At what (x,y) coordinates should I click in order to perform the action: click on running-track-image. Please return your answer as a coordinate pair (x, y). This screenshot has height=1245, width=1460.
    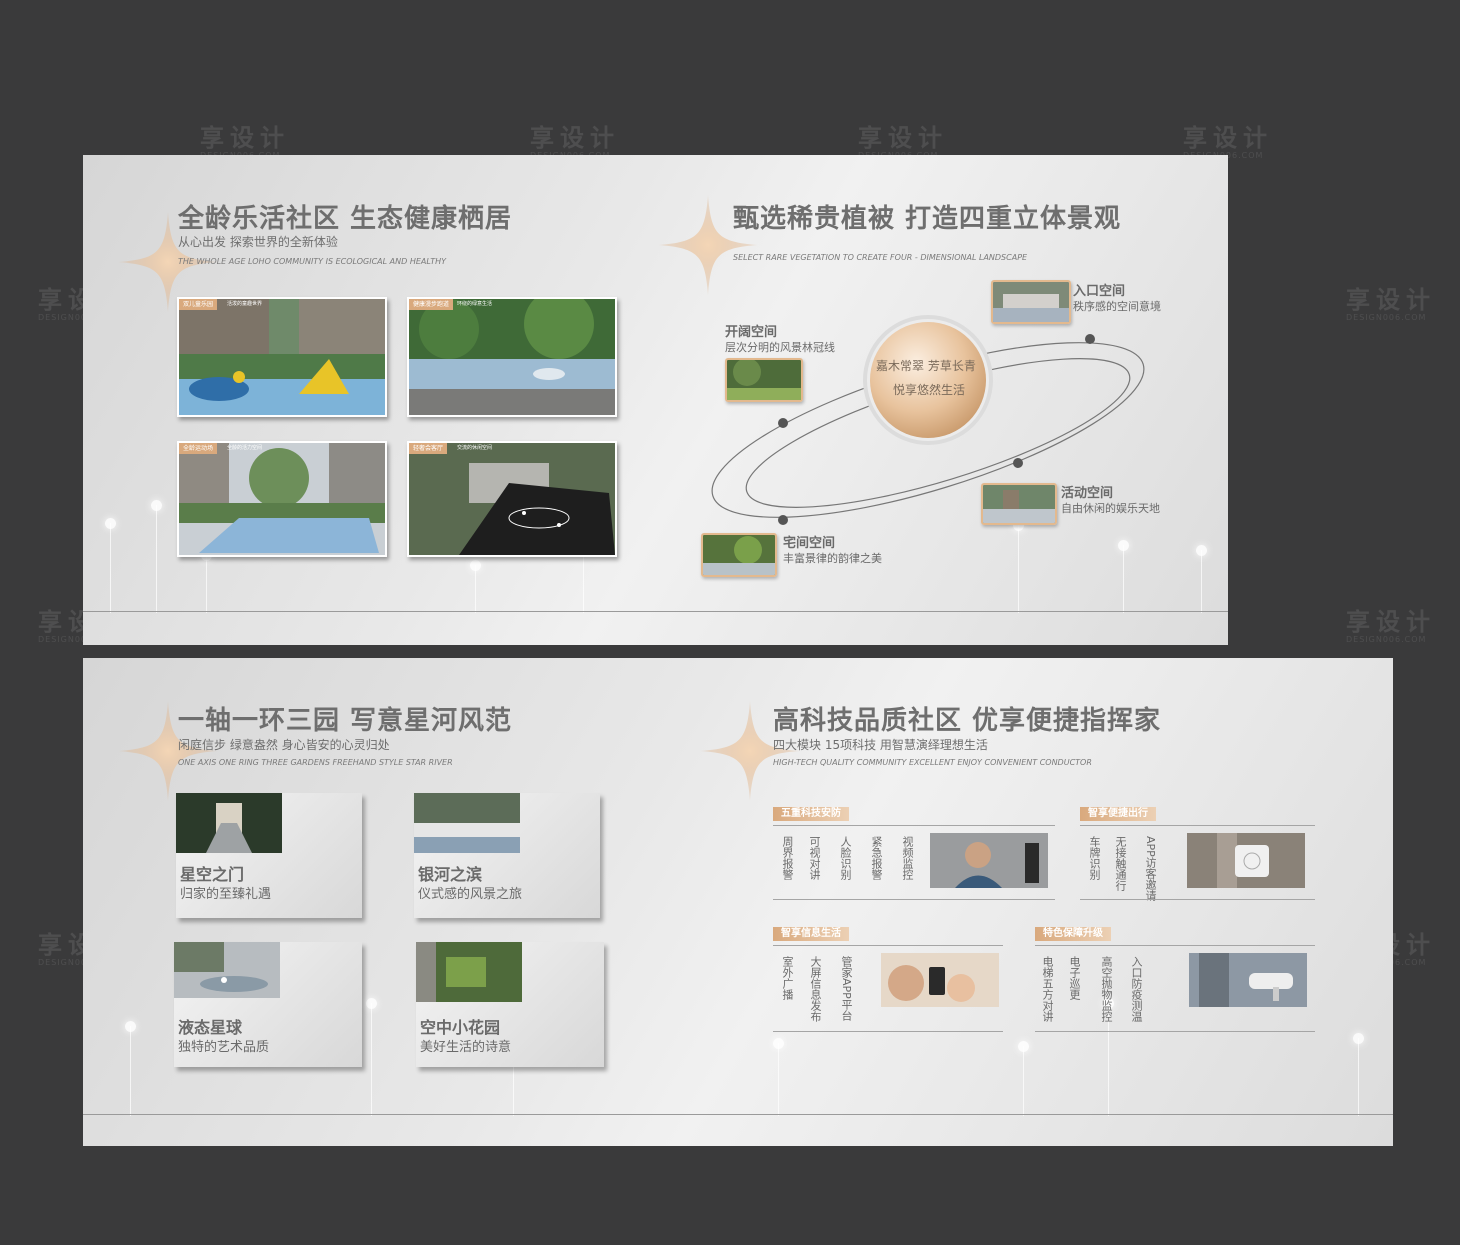
    Looking at the image, I should click on (512, 357).